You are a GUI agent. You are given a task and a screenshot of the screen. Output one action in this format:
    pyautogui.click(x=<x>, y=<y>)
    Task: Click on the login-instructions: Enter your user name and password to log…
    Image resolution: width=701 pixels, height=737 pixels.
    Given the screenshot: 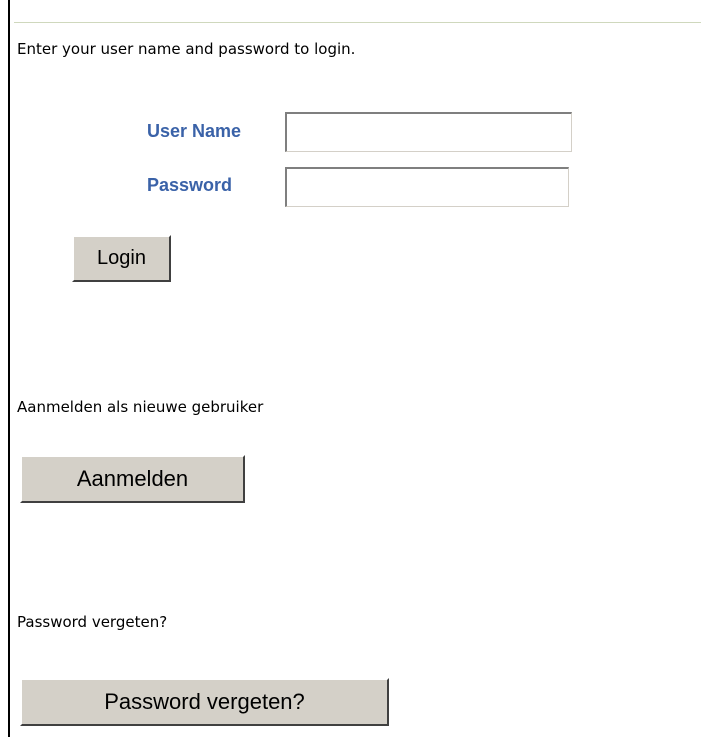 What is the action you would take?
    pyautogui.click(x=186, y=49)
    